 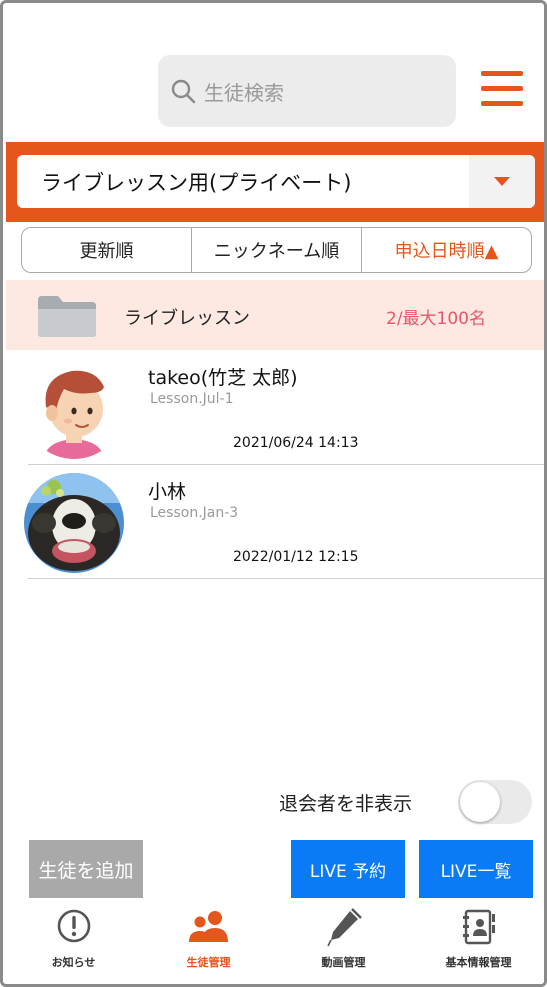 What do you see at coordinates (275, 315) in the screenshot?
I see `folder-row: ライブレッスン 2/最大100名` at bounding box center [275, 315].